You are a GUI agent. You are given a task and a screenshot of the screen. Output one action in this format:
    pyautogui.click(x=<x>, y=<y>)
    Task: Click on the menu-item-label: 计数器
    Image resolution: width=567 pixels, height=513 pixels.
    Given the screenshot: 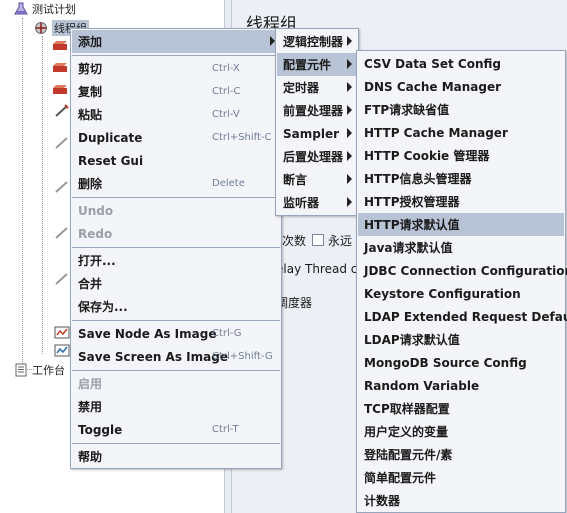 What is the action you would take?
    pyautogui.click(x=382, y=501)
    